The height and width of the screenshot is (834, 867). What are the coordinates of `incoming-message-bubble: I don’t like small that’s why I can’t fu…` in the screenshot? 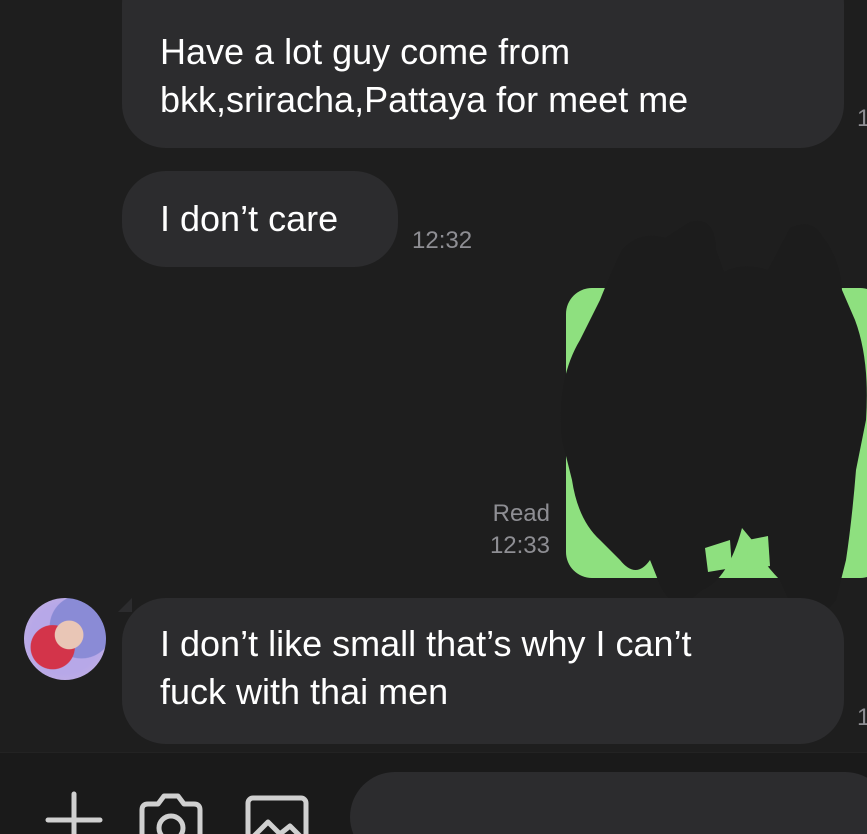 It's located at (483, 671).